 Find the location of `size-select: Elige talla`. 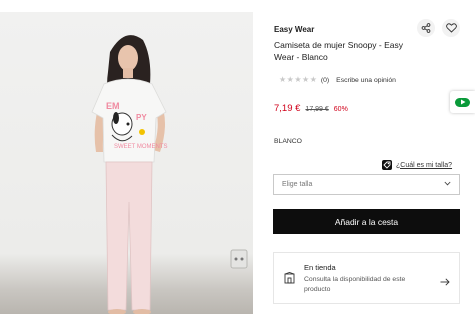

size-select: Elige talla is located at coordinates (366, 184).